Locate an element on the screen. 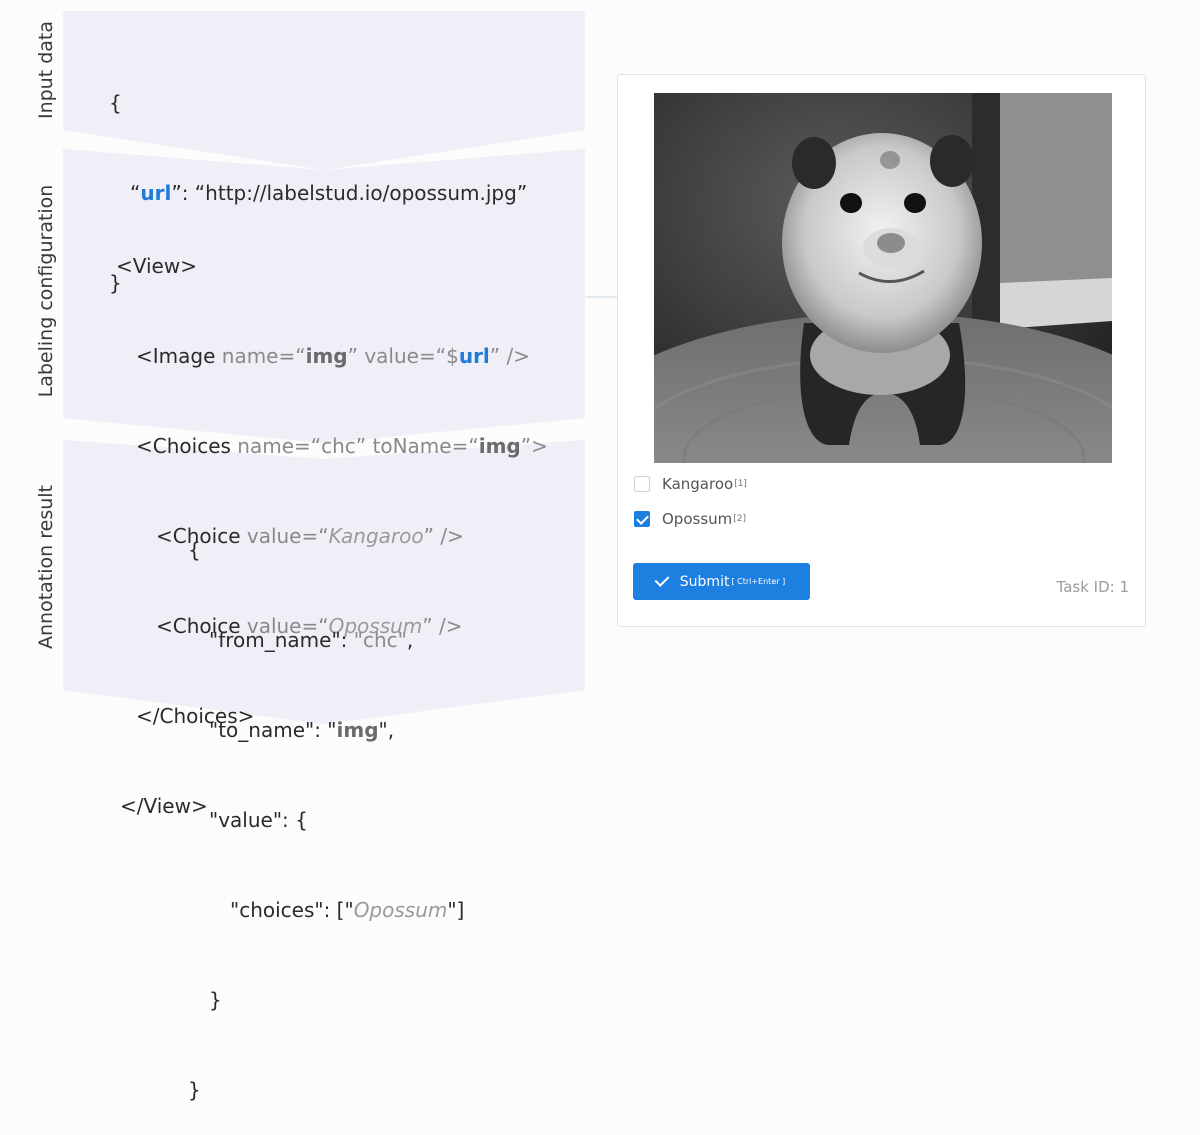 This screenshot has height=1135, width=1200. kangaroo-checkbox is located at coordinates (642, 484).